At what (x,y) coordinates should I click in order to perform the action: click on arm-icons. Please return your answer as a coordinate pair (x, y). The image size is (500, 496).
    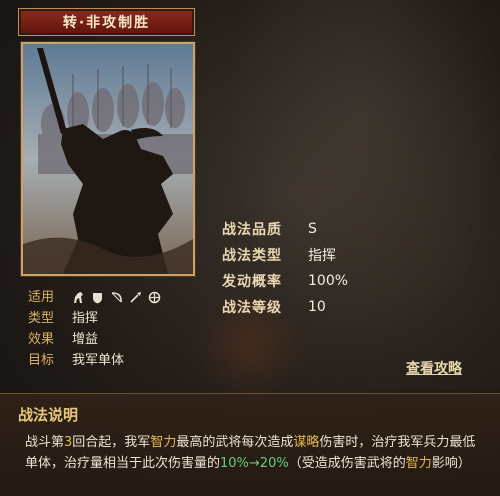
    Looking at the image, I should click on (116, 297).